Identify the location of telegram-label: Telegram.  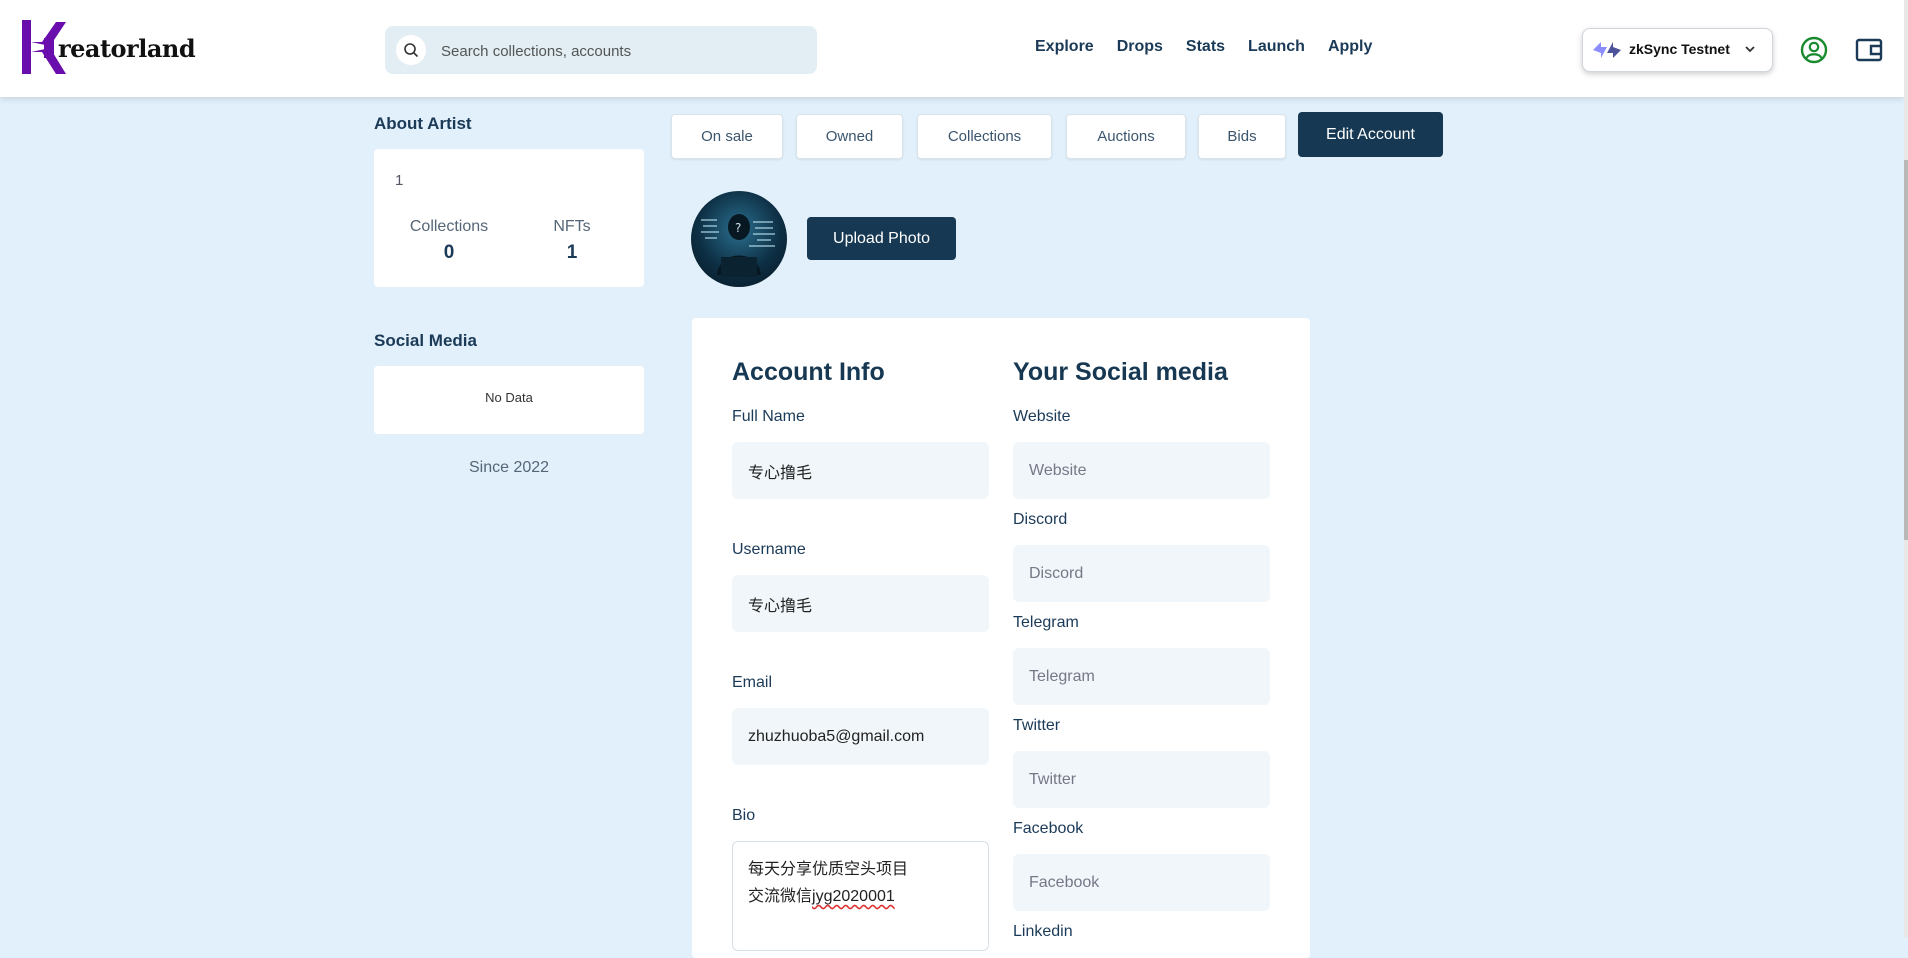
(1046, 622).